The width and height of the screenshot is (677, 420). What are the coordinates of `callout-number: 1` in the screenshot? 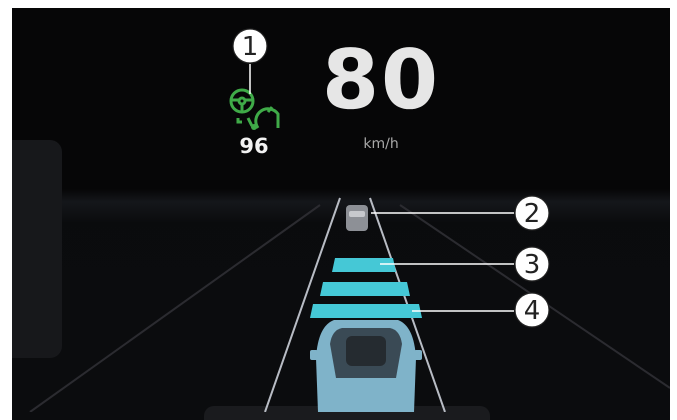 It's located at (250, 47).